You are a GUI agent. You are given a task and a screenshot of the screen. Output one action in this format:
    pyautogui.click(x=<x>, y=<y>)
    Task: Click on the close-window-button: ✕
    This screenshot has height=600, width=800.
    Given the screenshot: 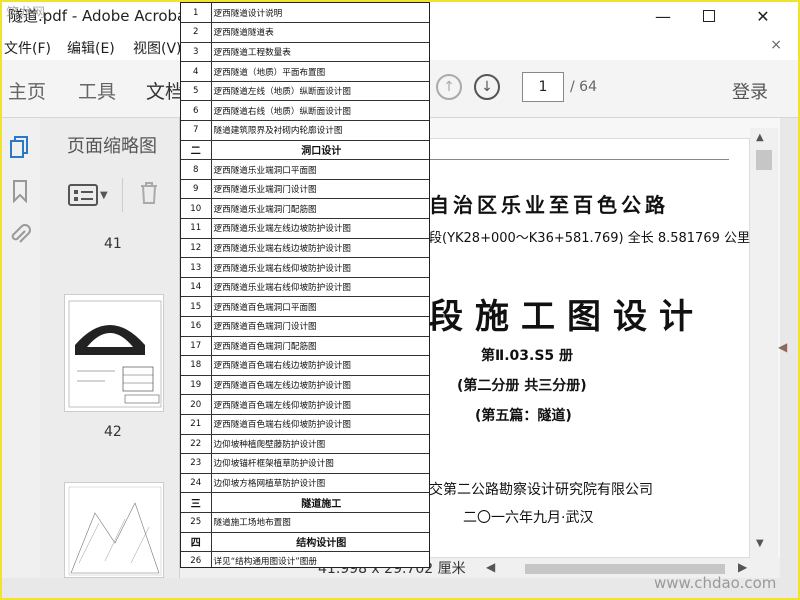 What is the action you would take?
    pyautogui.click(x=763, y=16)
    